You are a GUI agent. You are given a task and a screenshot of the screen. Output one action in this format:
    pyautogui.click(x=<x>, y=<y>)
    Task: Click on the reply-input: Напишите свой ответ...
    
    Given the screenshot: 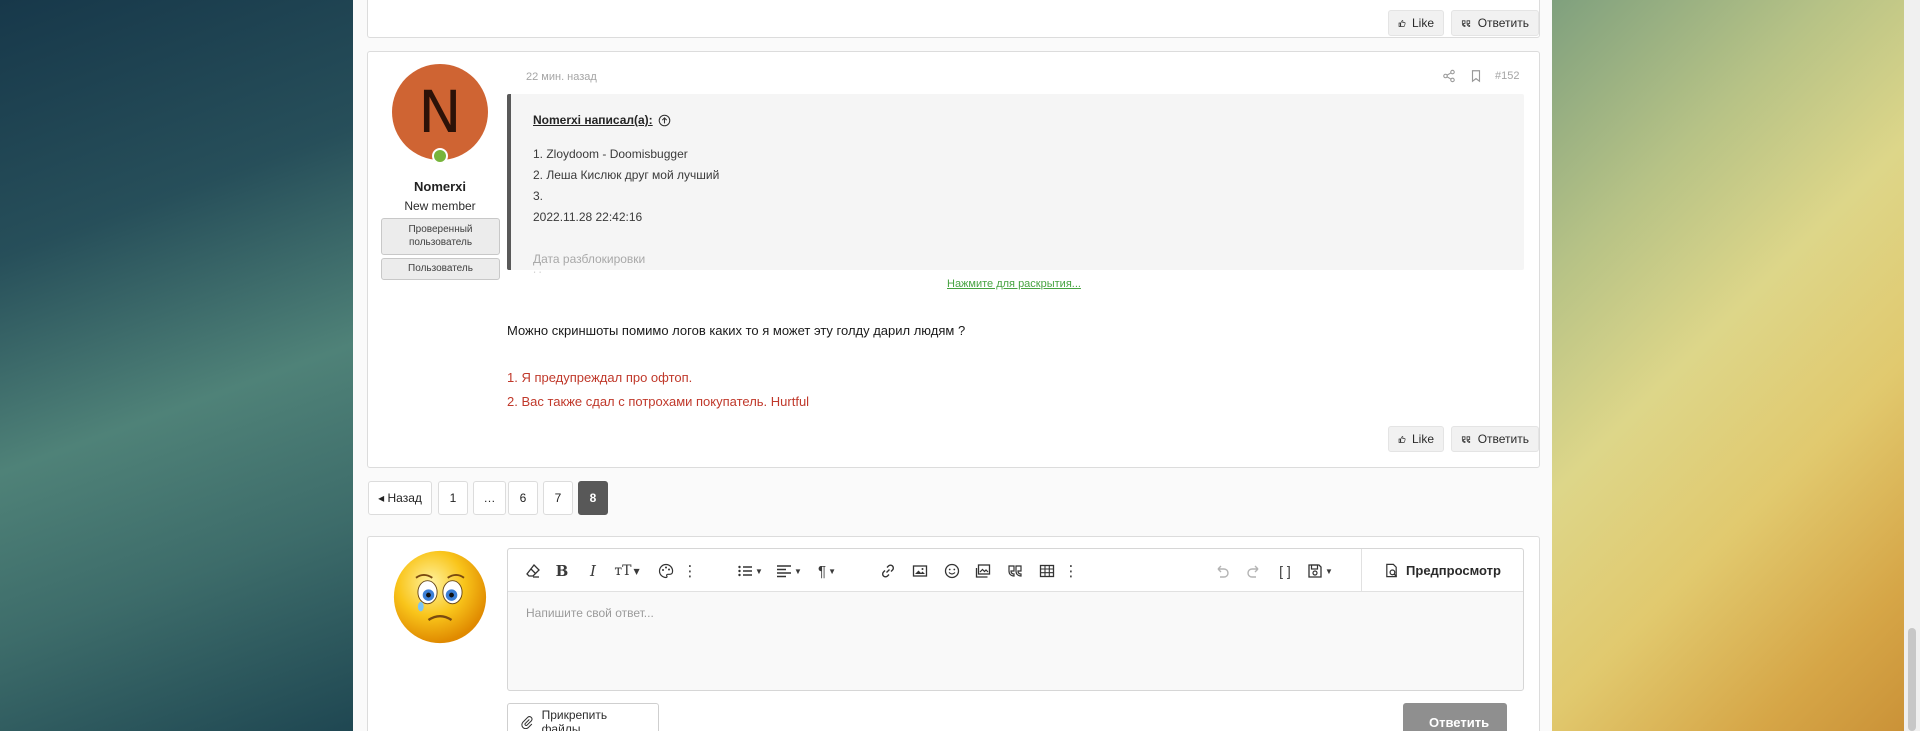 What is the action you would take?
    pyautogui.click(x=590, y=613)
    